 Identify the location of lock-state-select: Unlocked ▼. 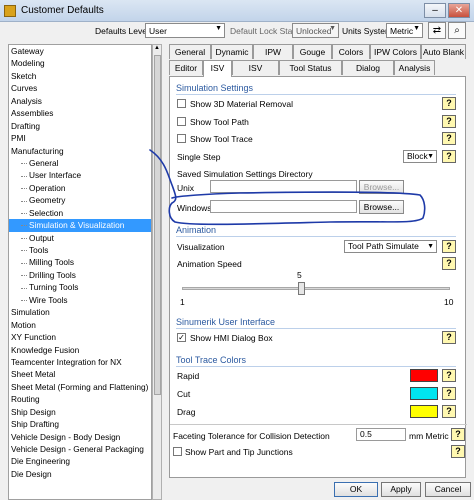
(315, 30).